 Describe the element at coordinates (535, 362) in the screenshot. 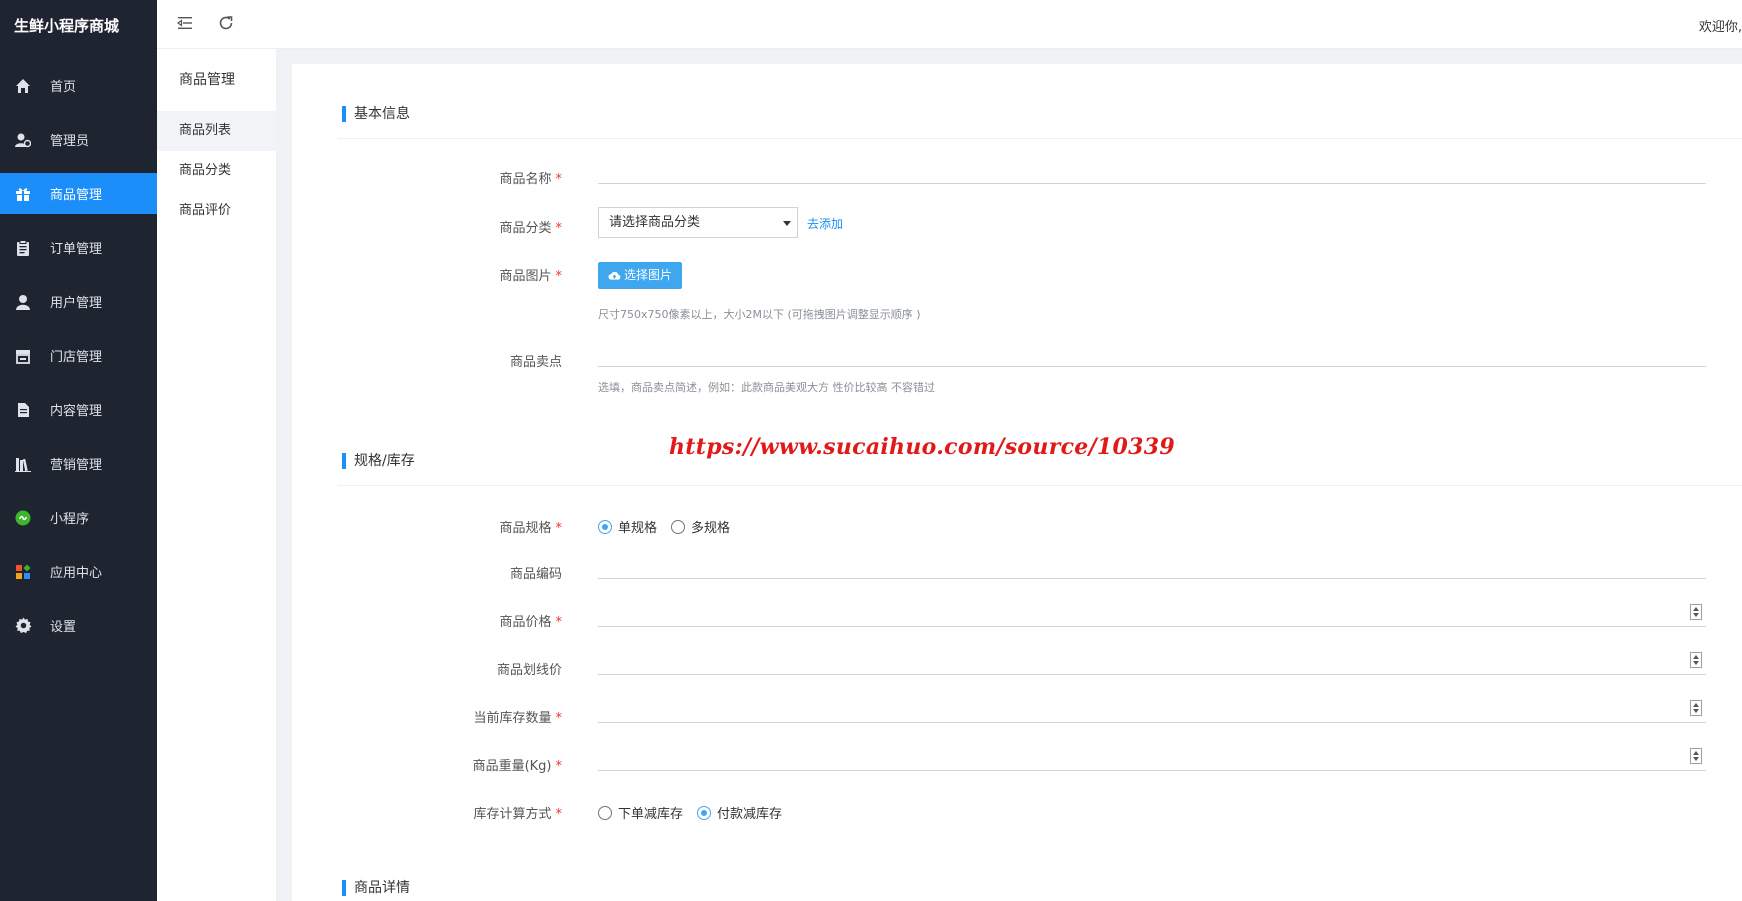

I see `selling-point-label: 商品卖点` at that location.